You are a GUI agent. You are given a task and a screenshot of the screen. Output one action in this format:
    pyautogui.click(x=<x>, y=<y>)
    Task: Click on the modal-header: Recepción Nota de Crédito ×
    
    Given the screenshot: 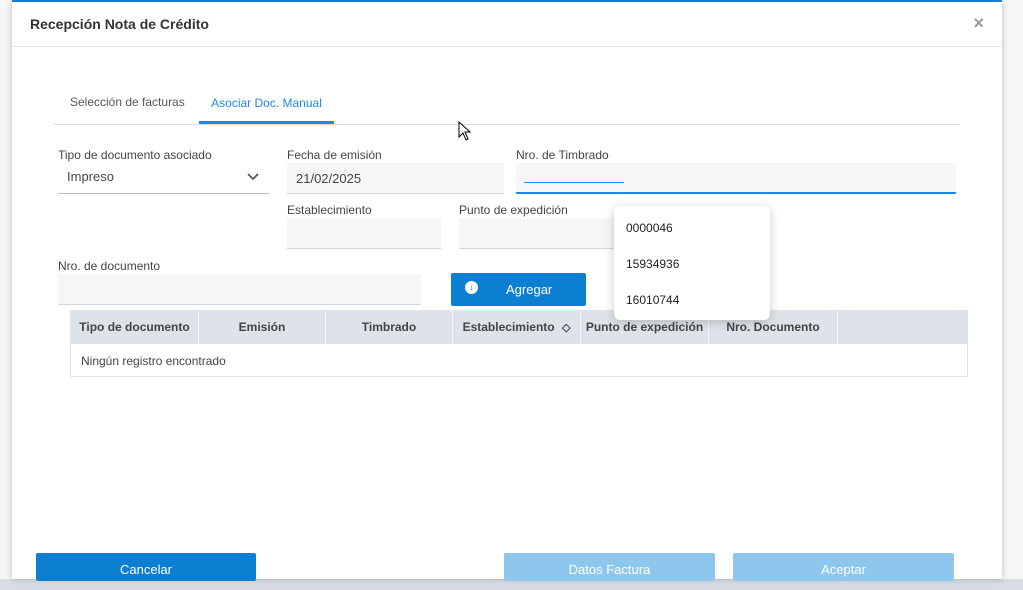 What is the action you would take?
    pyautogui.click(x=507, y=24)
    